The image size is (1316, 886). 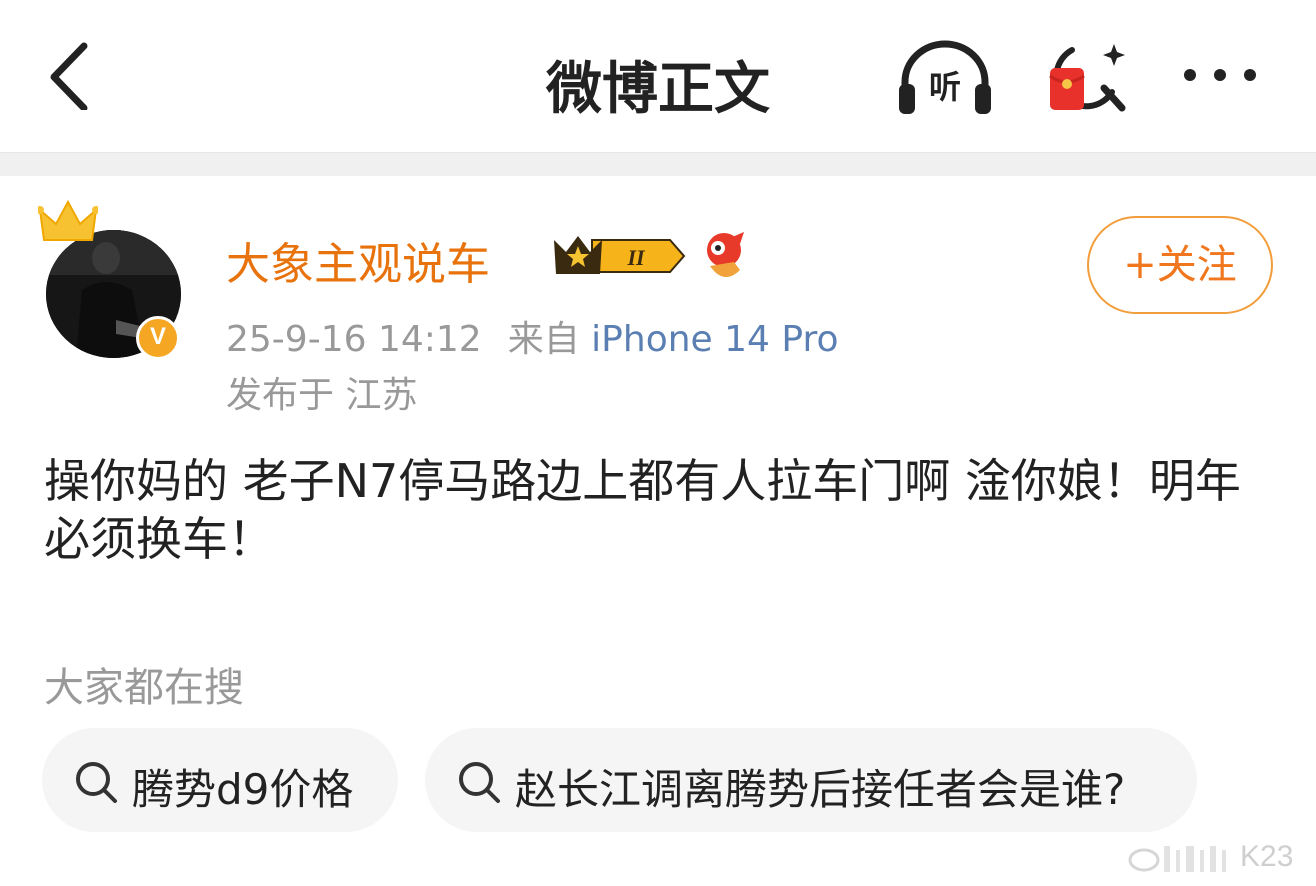 I want to click on post-meta: 25-9-16 14:12 来自 iPhone 14 Pro, so click(x=532, y=336).